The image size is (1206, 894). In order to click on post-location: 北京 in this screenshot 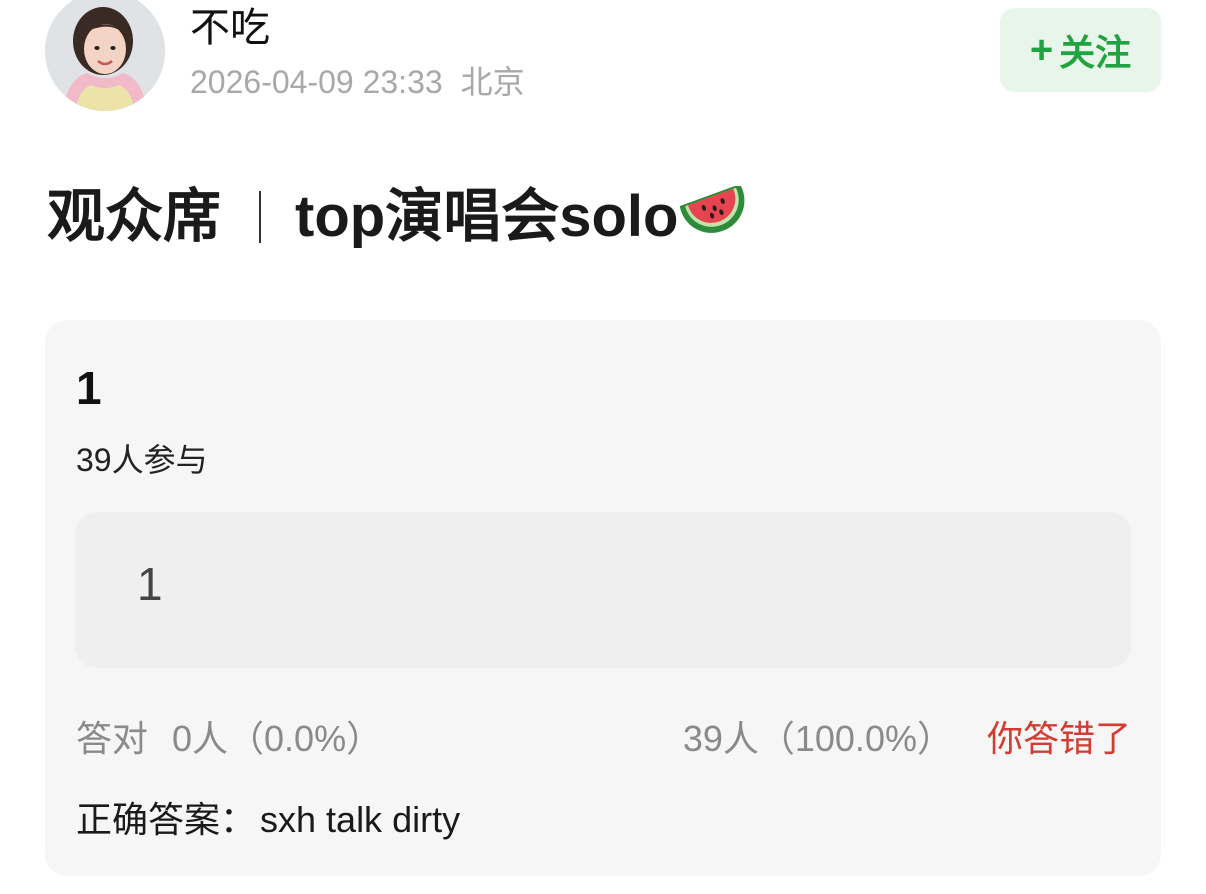, I will do `click(492, 82)`.